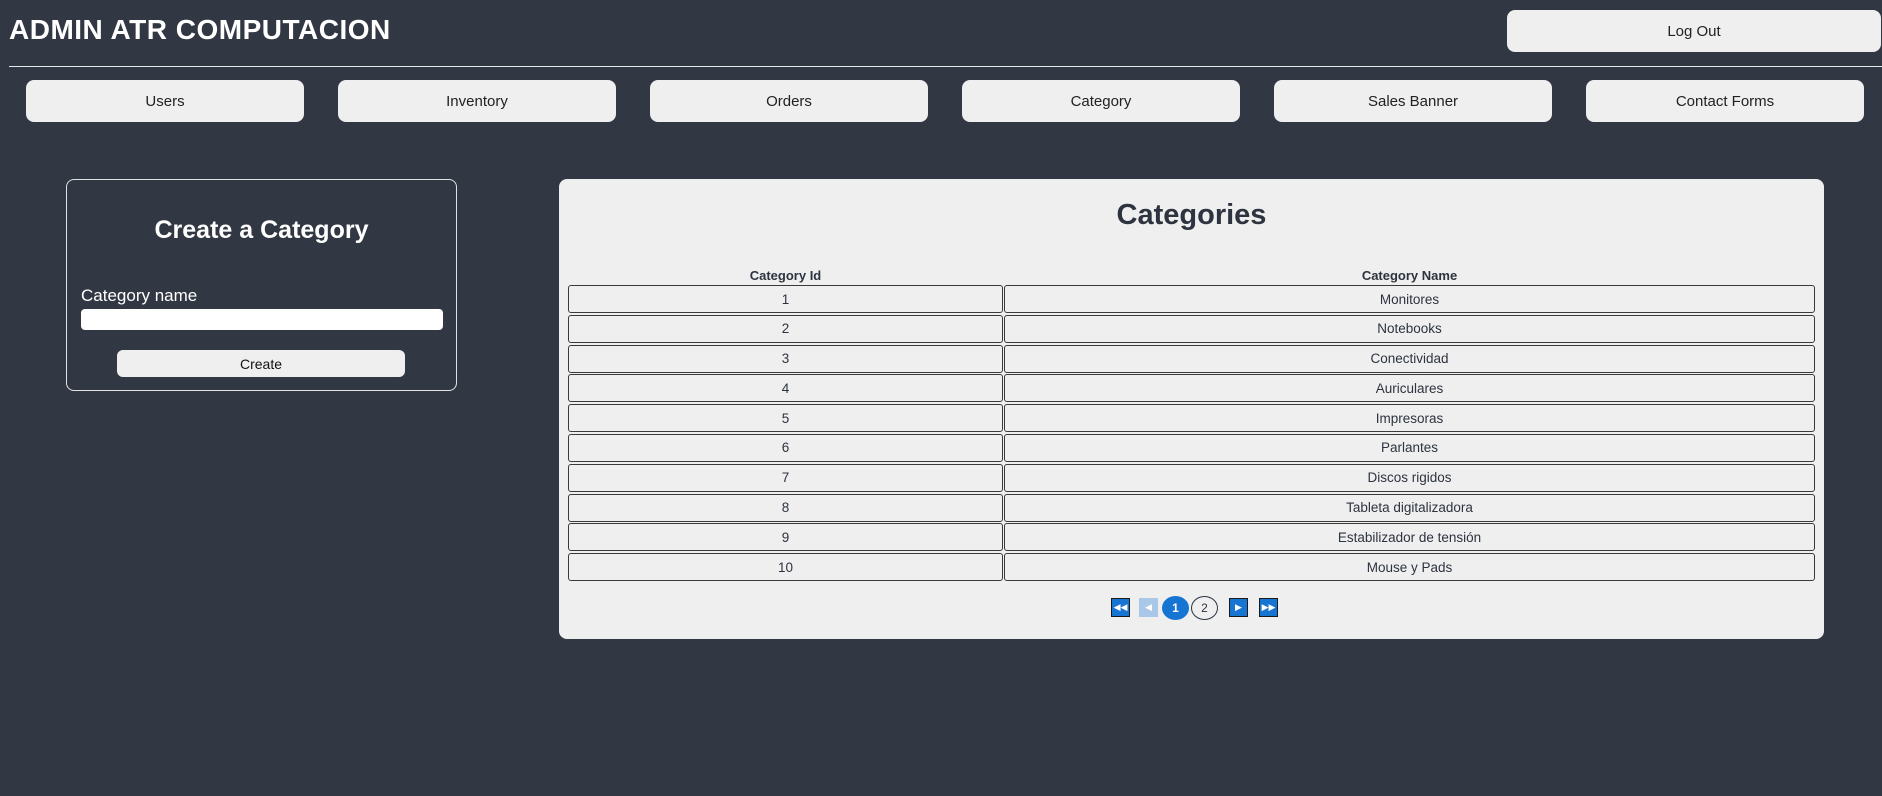 This screenshot has width=1882, height=796. I want to click on table-row: 10 Mouse y Pads, so click(1191, 567).